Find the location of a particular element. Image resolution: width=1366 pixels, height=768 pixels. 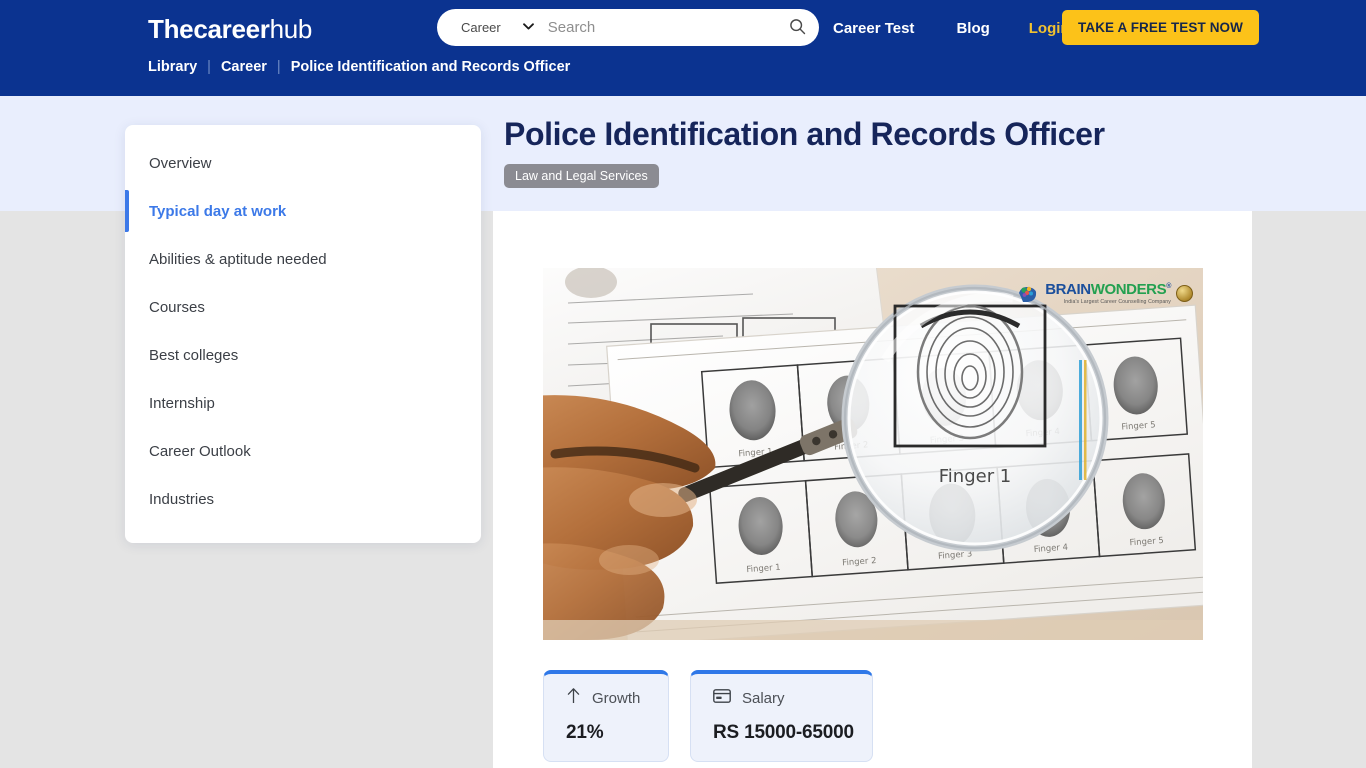

nav-link-career-test: Career Test is located at coordinates (873, 28).